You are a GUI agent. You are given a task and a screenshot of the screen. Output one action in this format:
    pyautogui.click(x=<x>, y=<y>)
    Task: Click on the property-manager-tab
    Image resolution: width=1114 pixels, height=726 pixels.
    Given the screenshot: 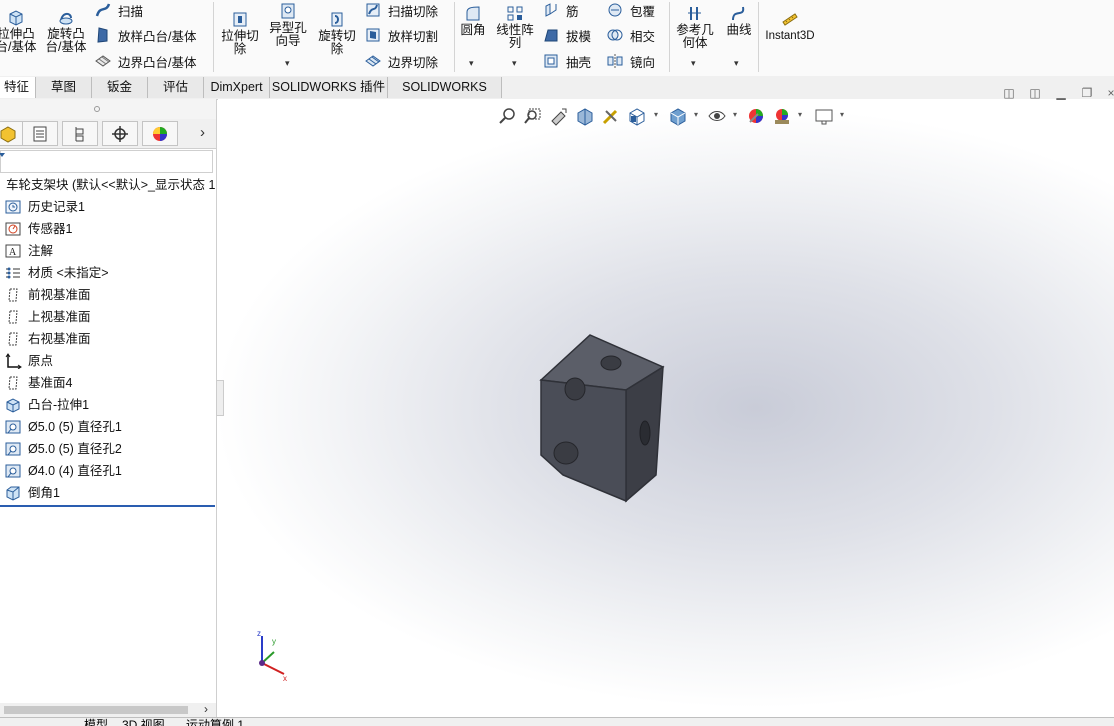 What is the action you would take?
    pyautogui.click(x=40, y=133)
    